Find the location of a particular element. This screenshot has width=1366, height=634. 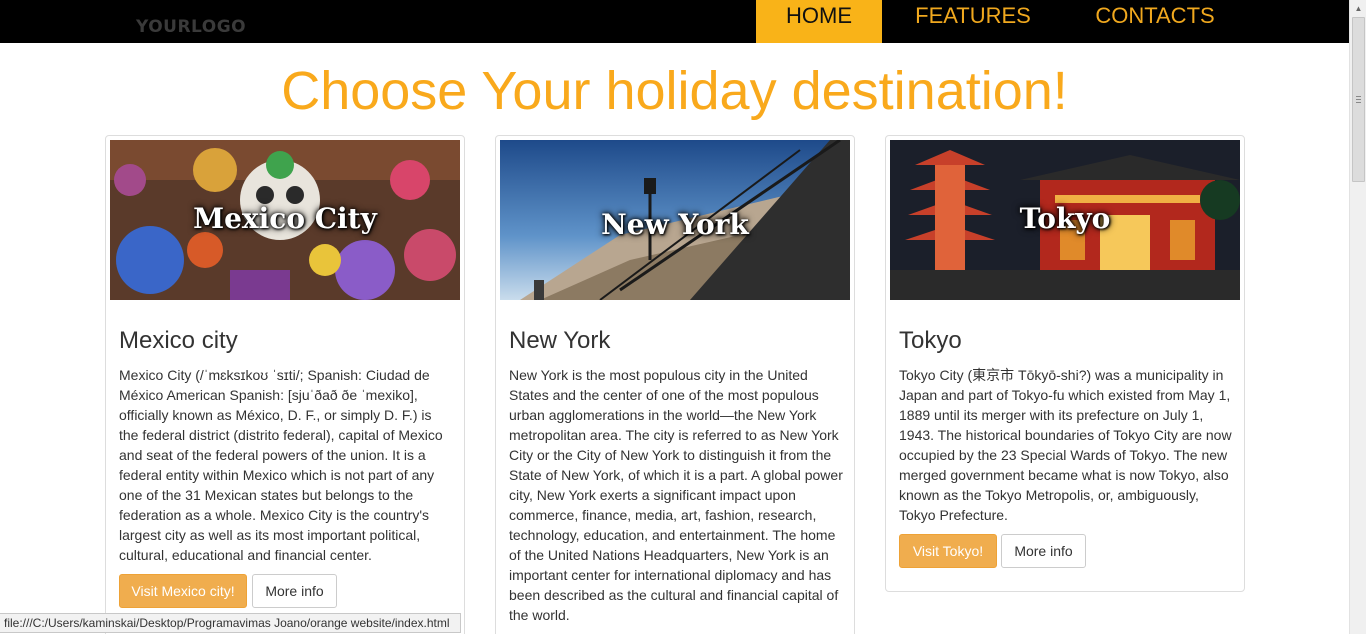

new-york-image: New York is located at coordinates (675, 220).